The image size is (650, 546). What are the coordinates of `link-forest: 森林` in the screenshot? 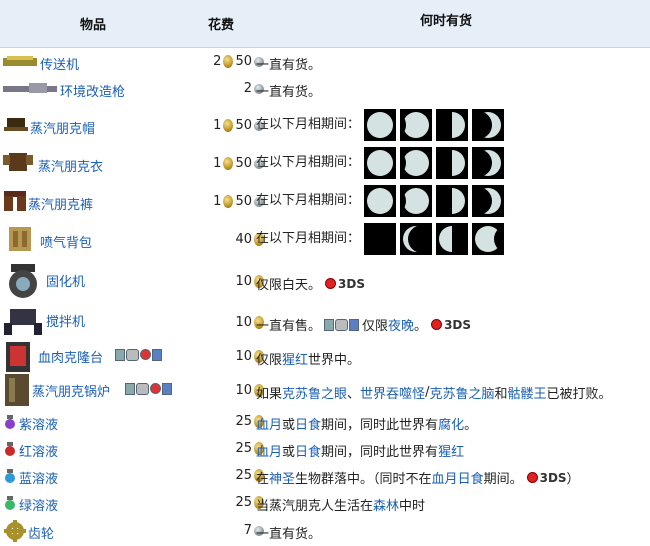 It's located at (386, 504).